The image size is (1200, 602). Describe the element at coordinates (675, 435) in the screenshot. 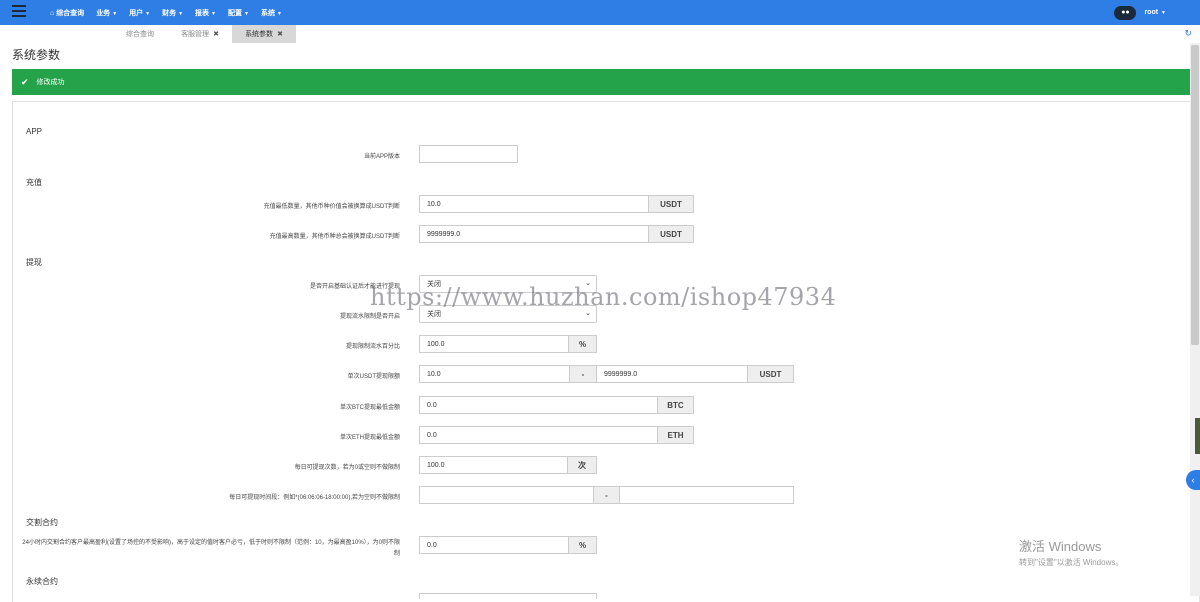

I see `withdraw-eth-unit: ETH` at that location.